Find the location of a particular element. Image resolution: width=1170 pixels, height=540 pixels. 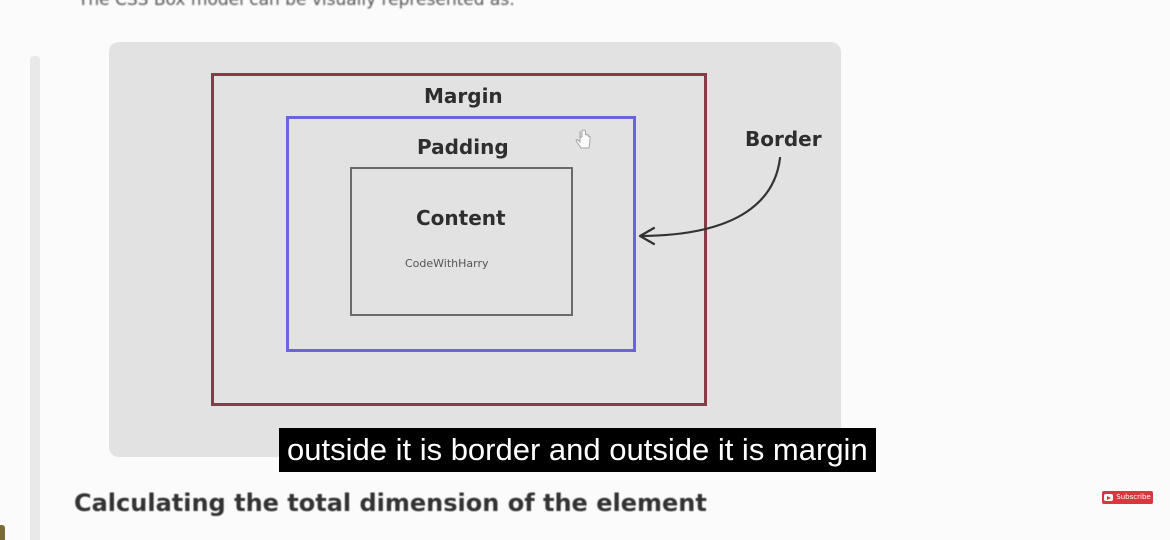

hand-cursor-icon is located at coordinates (583, 139).